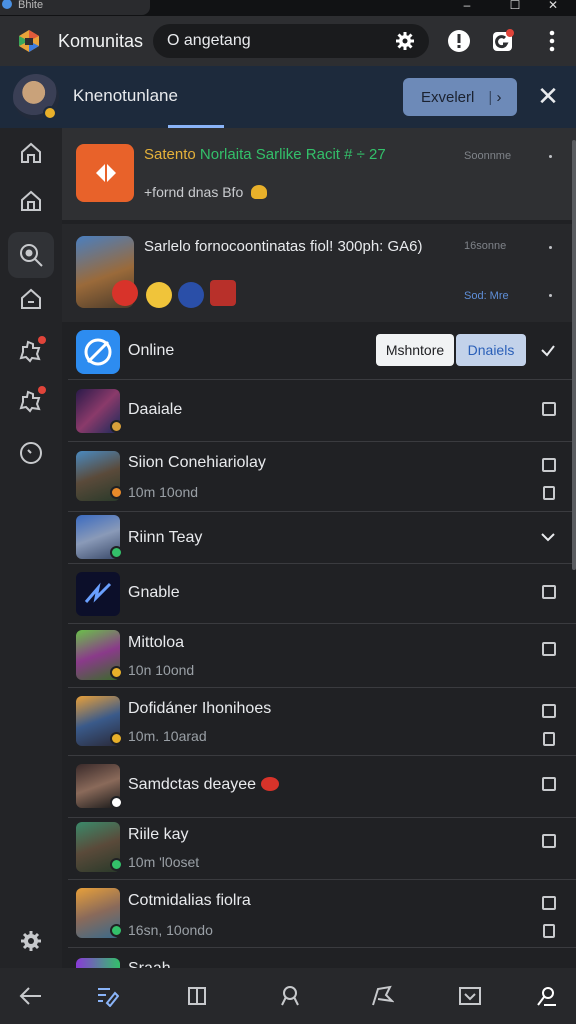 Image resolution: width=576 pixels, height=1024 pixels. I want to click on app-toolbar: Komunitas, so click(288, 41).